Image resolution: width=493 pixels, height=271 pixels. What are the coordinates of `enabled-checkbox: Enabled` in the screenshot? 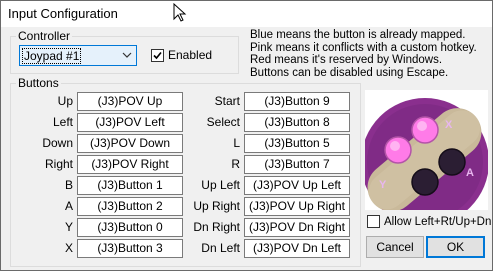 It's located at (181, 55).